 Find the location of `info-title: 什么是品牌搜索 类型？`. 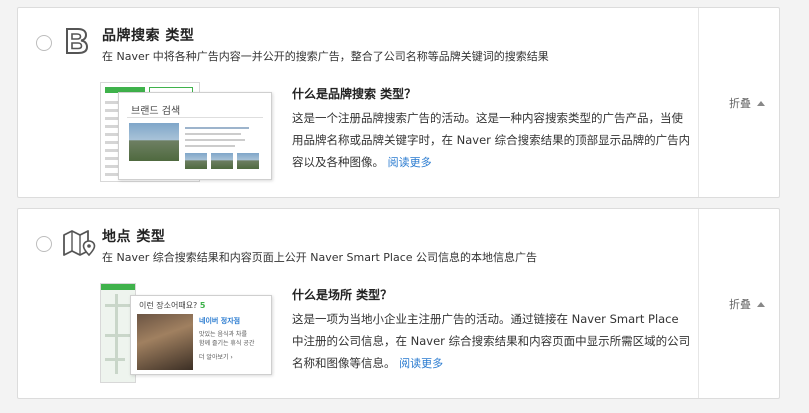

info-title: 什么是品牌搜索 类型？ is located at coordinates (354, 94).